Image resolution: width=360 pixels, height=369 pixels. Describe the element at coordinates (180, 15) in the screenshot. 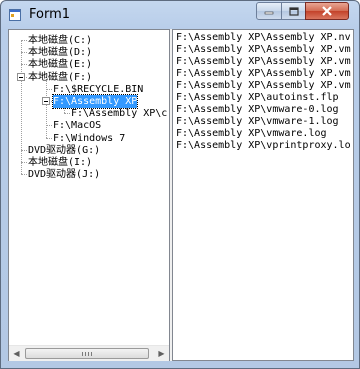

I see `title-bar: Form1` at that location.